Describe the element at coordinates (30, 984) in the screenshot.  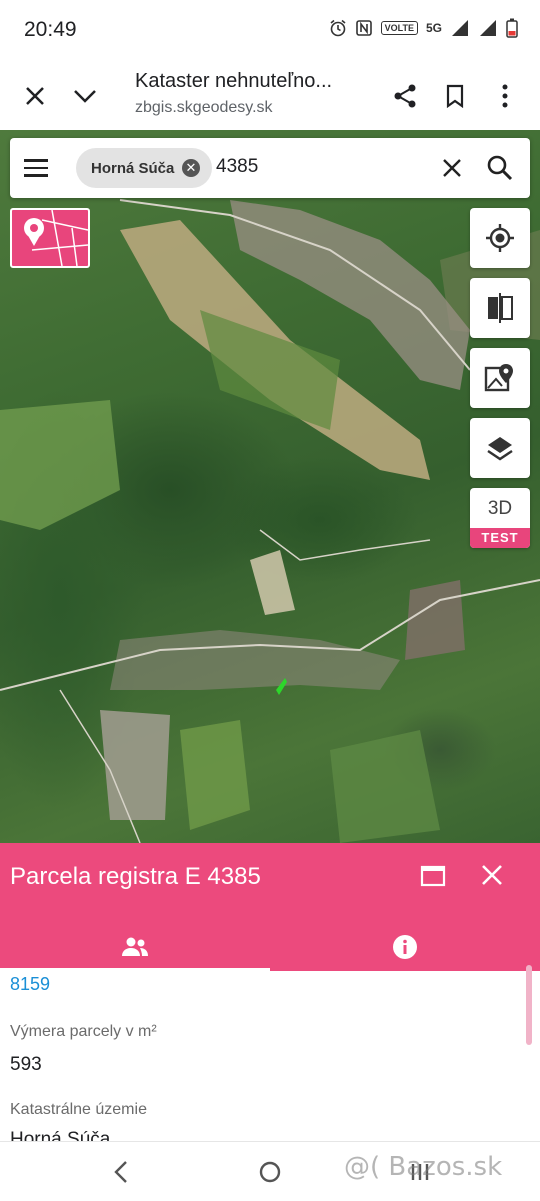
I see `partial-link-value: 8159` at that location.